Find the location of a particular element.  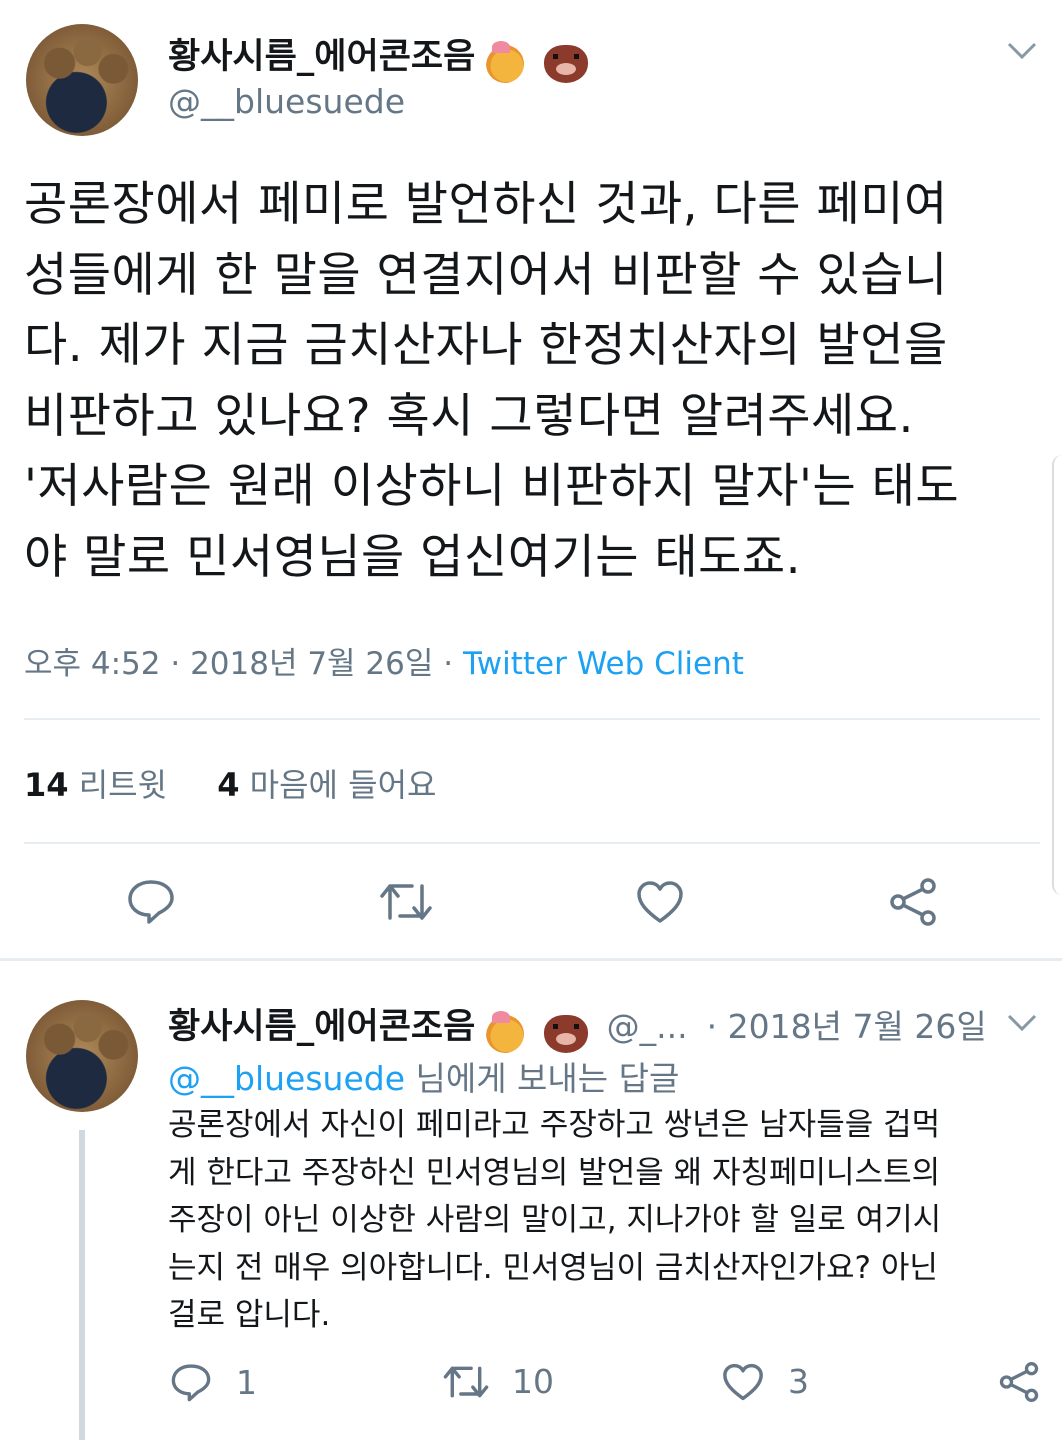

tweet-text-line: 성들에게 한 말을 연결지어서 비판할 수 있습니 is located at coordinates (486, 275).